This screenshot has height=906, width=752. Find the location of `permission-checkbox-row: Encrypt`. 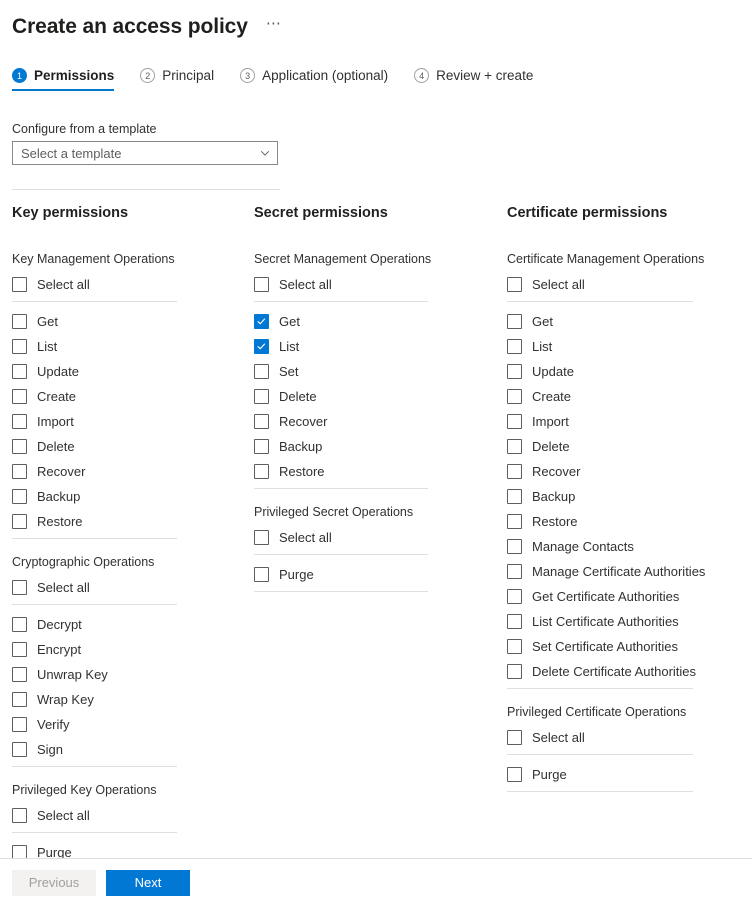

permission-checkbox-row: Encrypt is located at coordinates (126, 649).